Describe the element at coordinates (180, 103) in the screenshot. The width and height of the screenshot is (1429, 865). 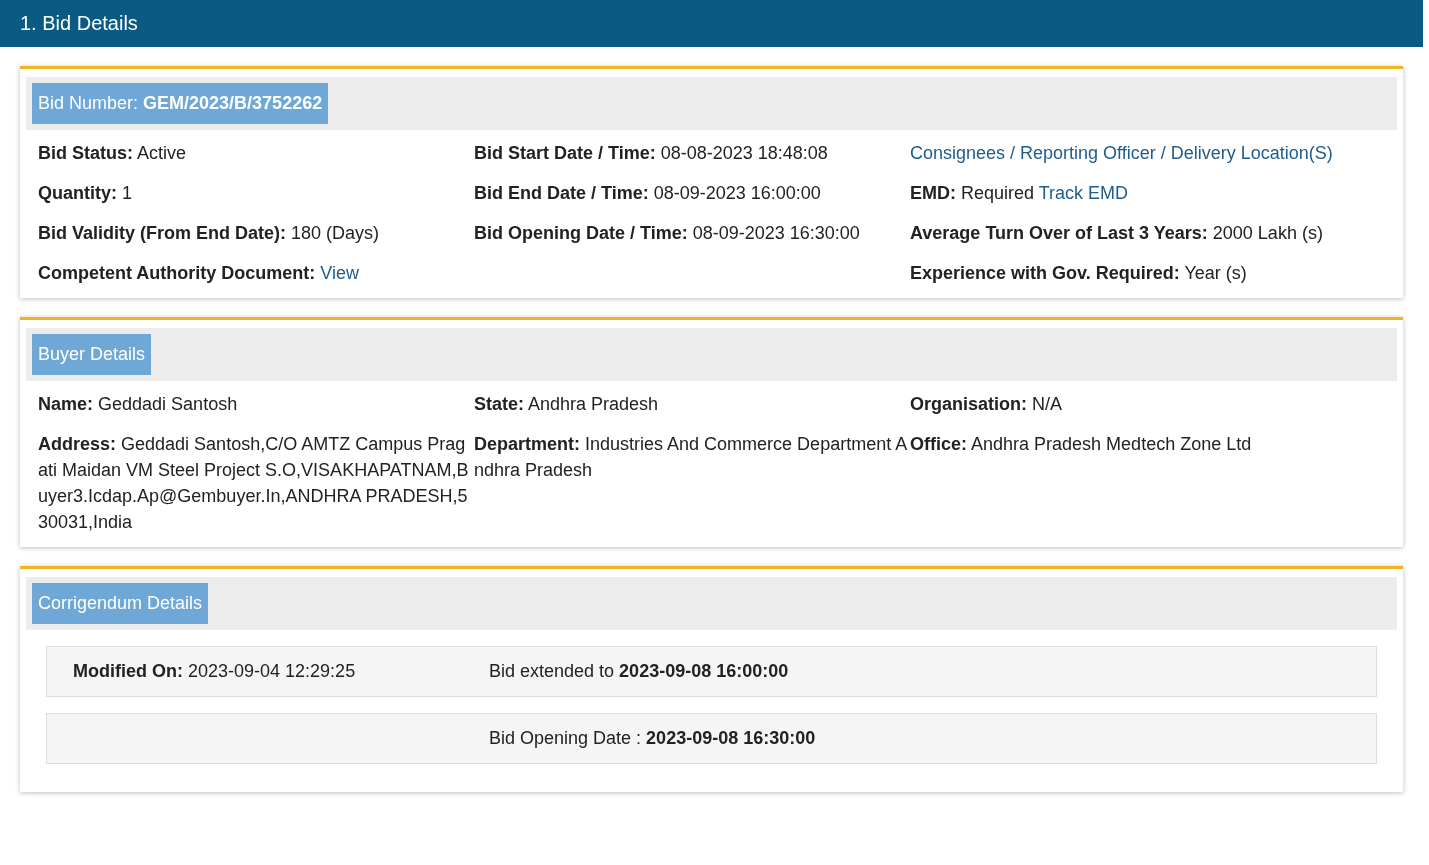
I see `section-title: Bid Number: GEM/2023/B/3752262` at that location.